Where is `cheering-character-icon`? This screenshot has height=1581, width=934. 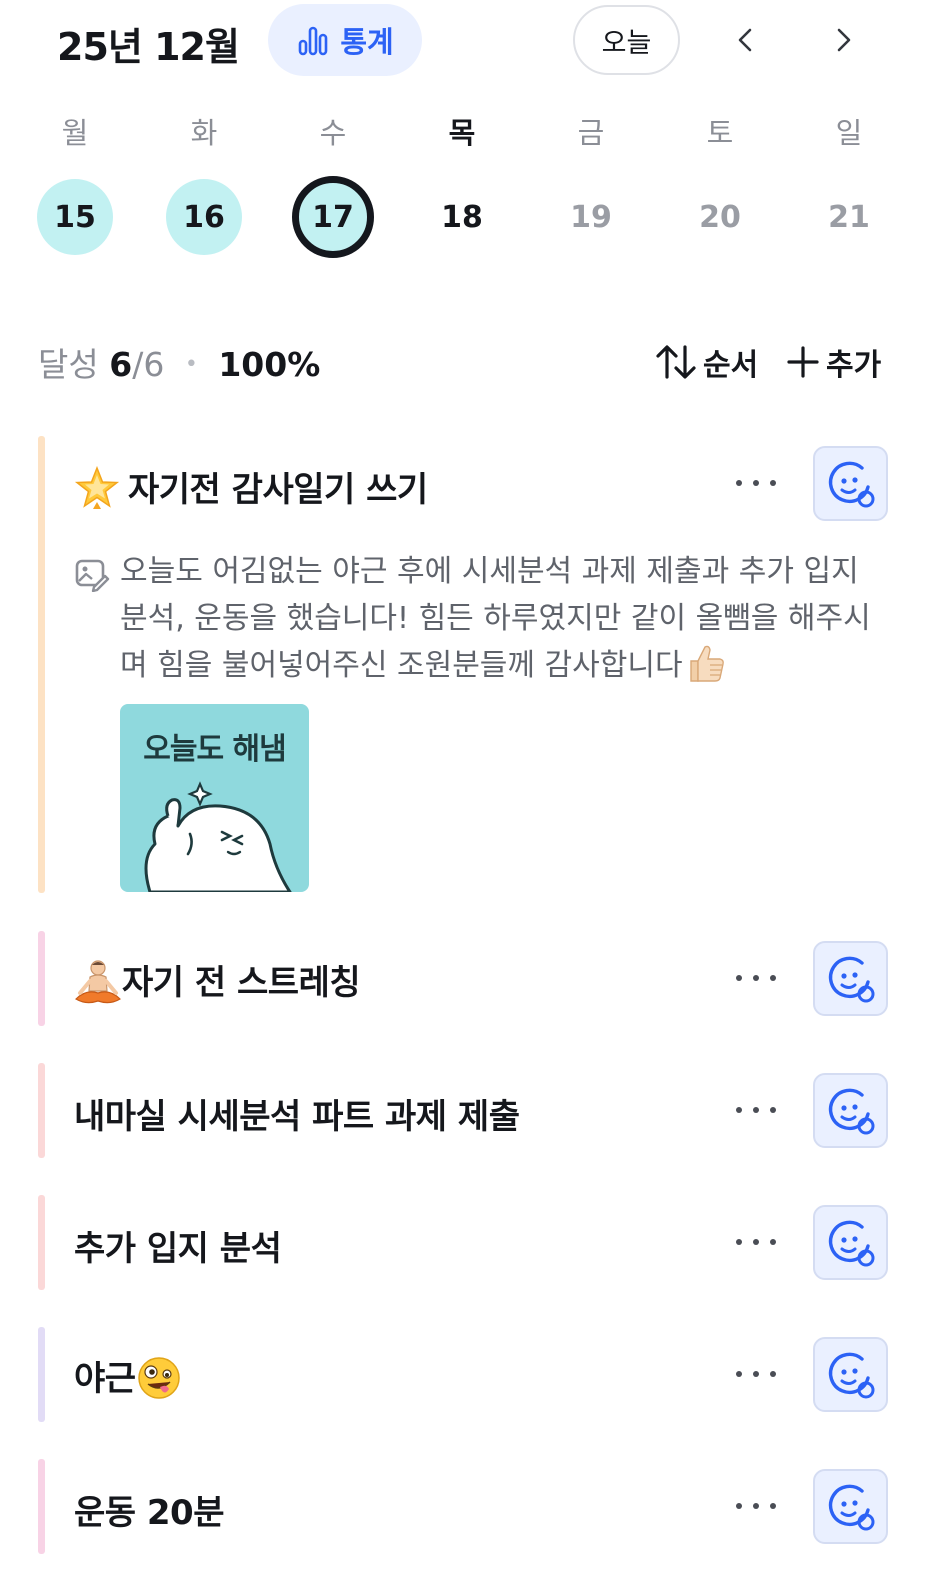 cheering-character-icon is located at coordinates (218, 836).